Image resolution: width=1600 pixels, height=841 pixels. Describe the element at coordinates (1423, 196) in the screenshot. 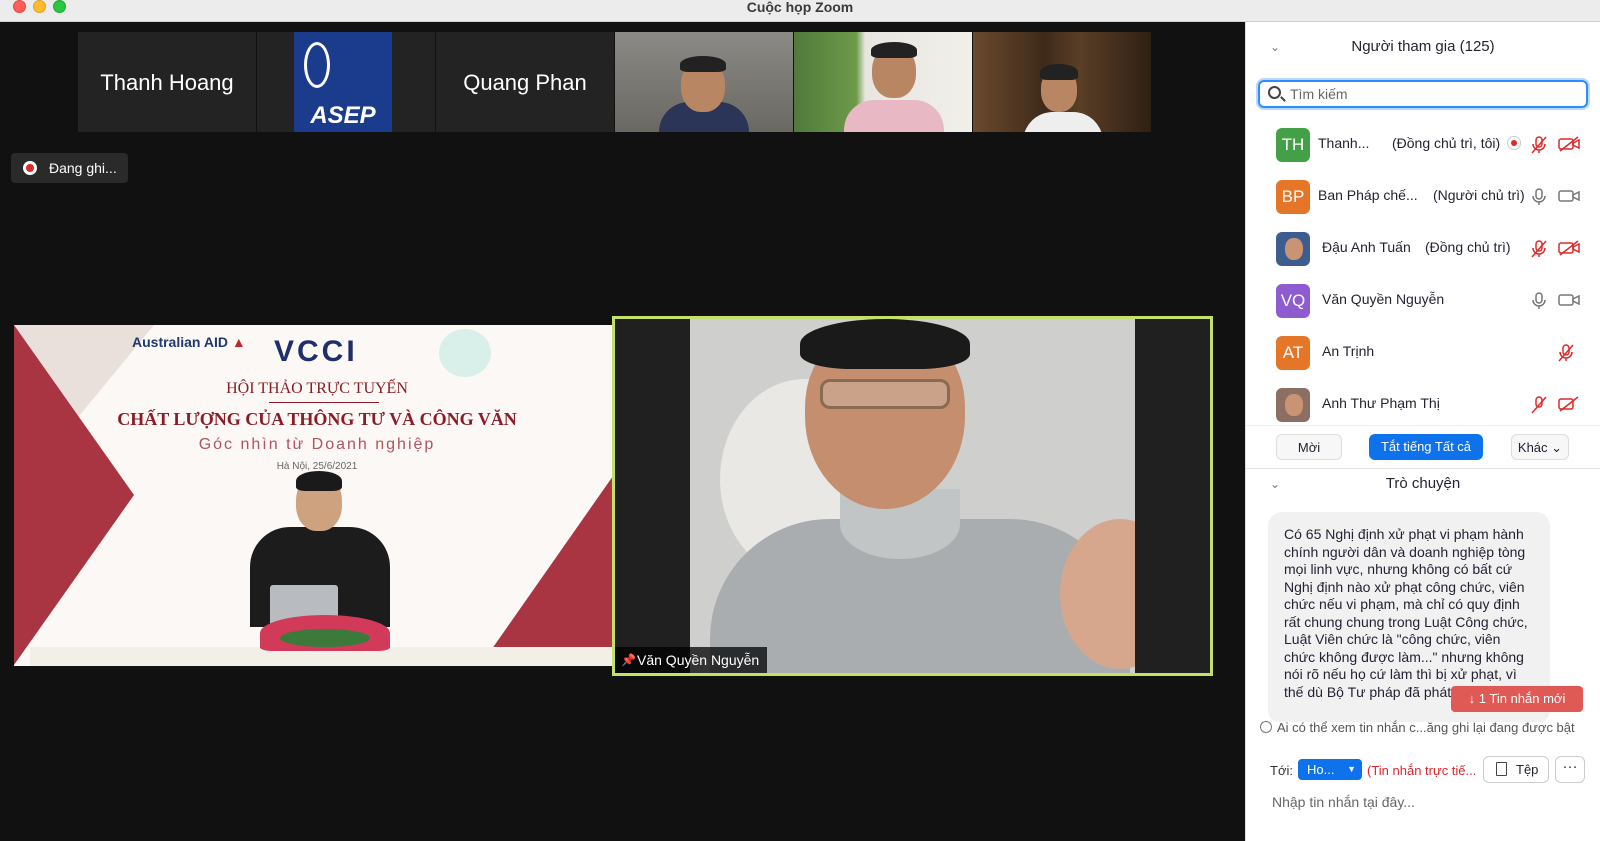

I see `participant-row: BP Ban Pháp chế... (Người chủ trì)` at that location.